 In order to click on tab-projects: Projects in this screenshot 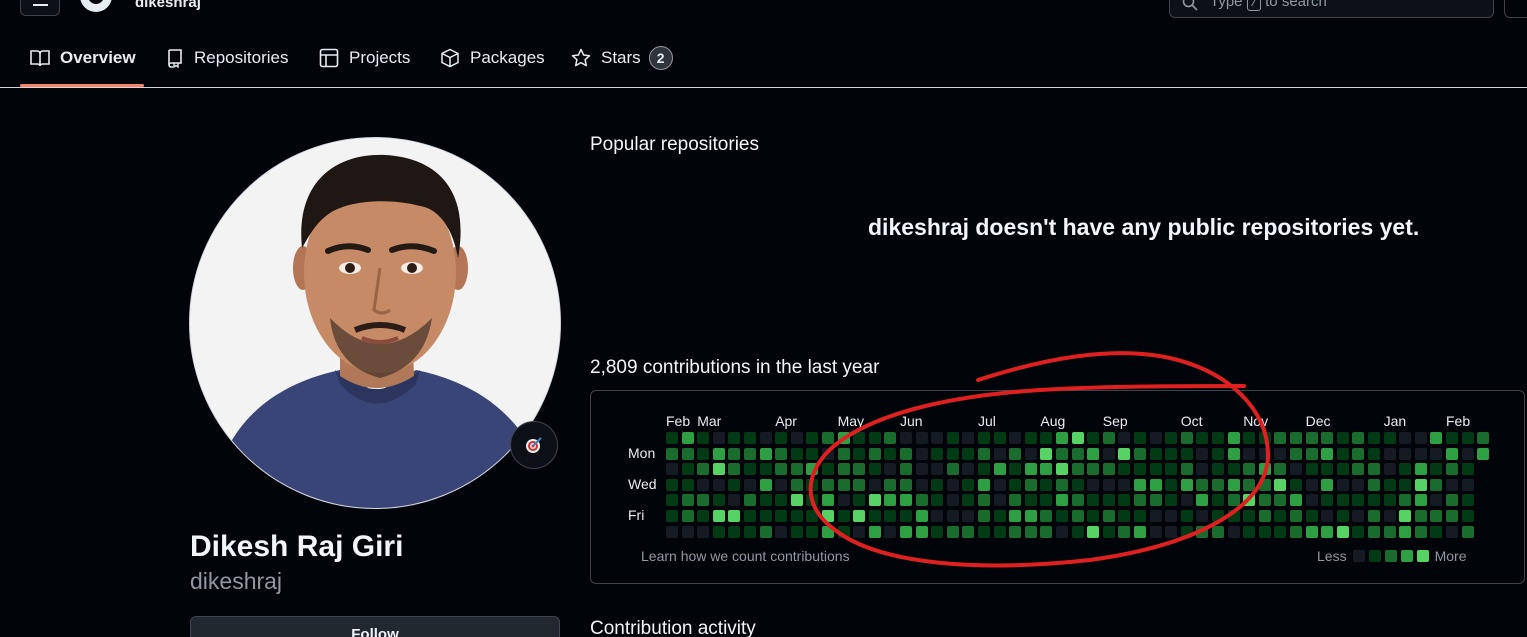, I will do `click(364, 58)`.